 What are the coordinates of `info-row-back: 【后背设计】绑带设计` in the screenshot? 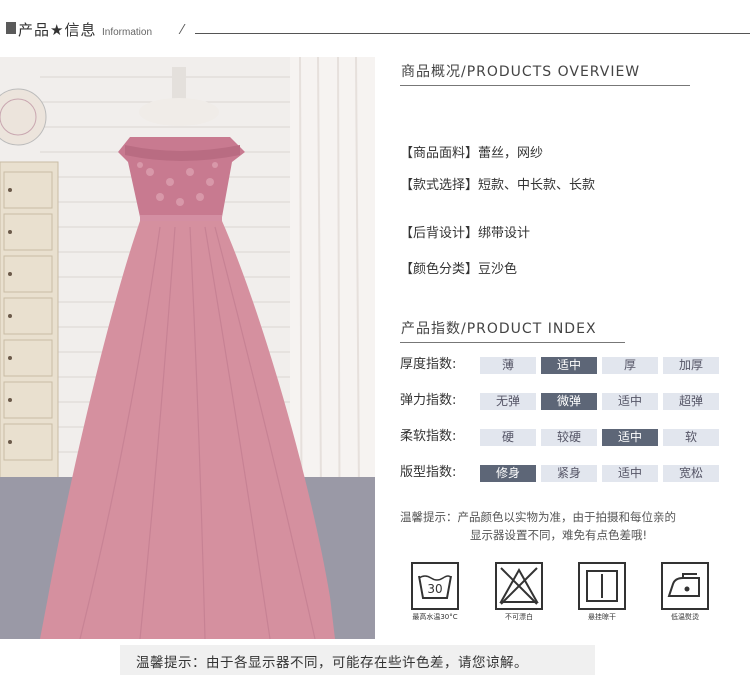 It's located at (465, 231).